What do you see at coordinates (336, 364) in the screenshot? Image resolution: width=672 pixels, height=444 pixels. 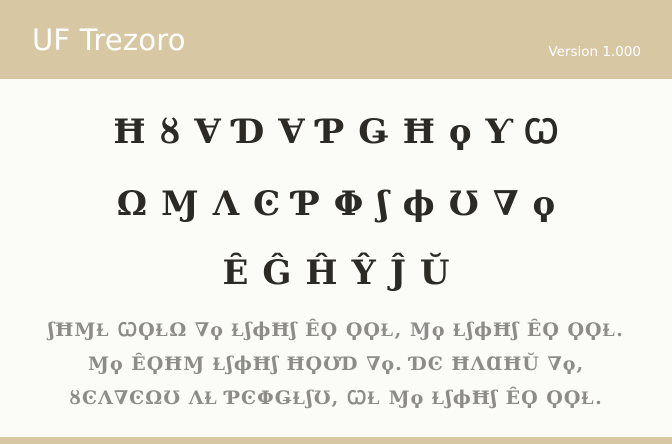 I see `sample-text-line-2: Ɱϙ ȆϘĦⱮ ⱢʃϕĦʃ ĦϘƱƊ ∇ϙ. ƊϾ ĦΛⱭĦŬ ∇ϙ,` at bounding box center [336, 364].